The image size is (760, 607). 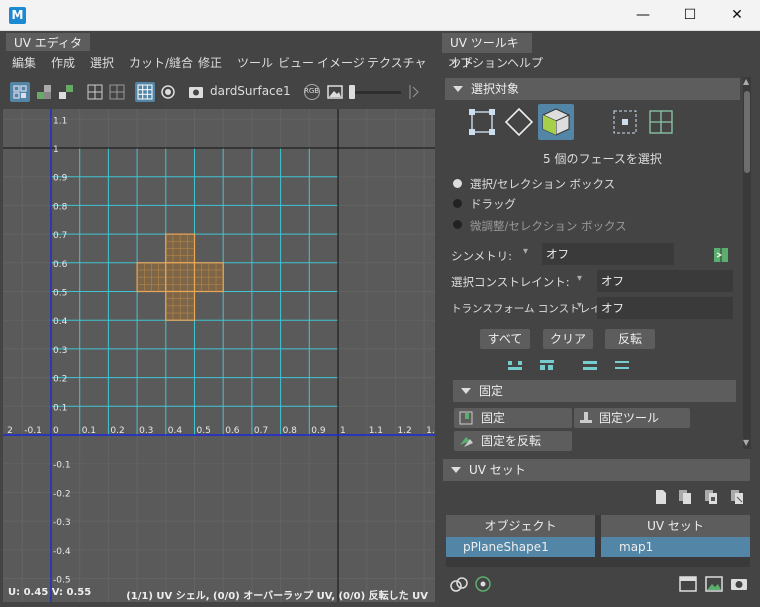 What do you see at coordinates (352, 92) in the screenshot?
I see `slider-handle` at bounding box center [352, 92].